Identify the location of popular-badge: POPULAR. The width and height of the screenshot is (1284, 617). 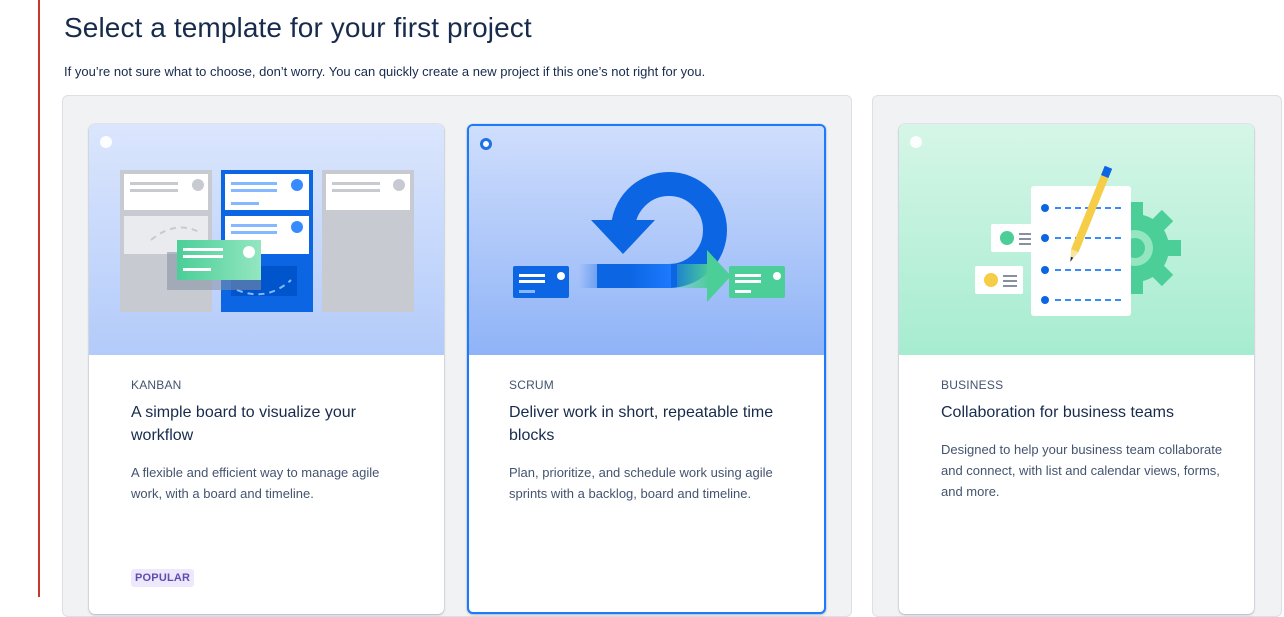
(163, 578).